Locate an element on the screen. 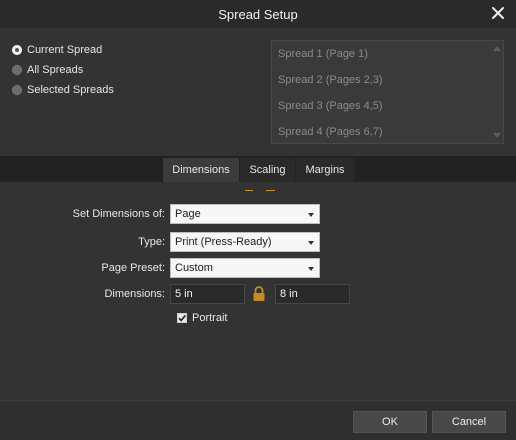 The width and height of the screenshot is (516, 440). checkbox-checked-icon is located at coordinates (182, 318).